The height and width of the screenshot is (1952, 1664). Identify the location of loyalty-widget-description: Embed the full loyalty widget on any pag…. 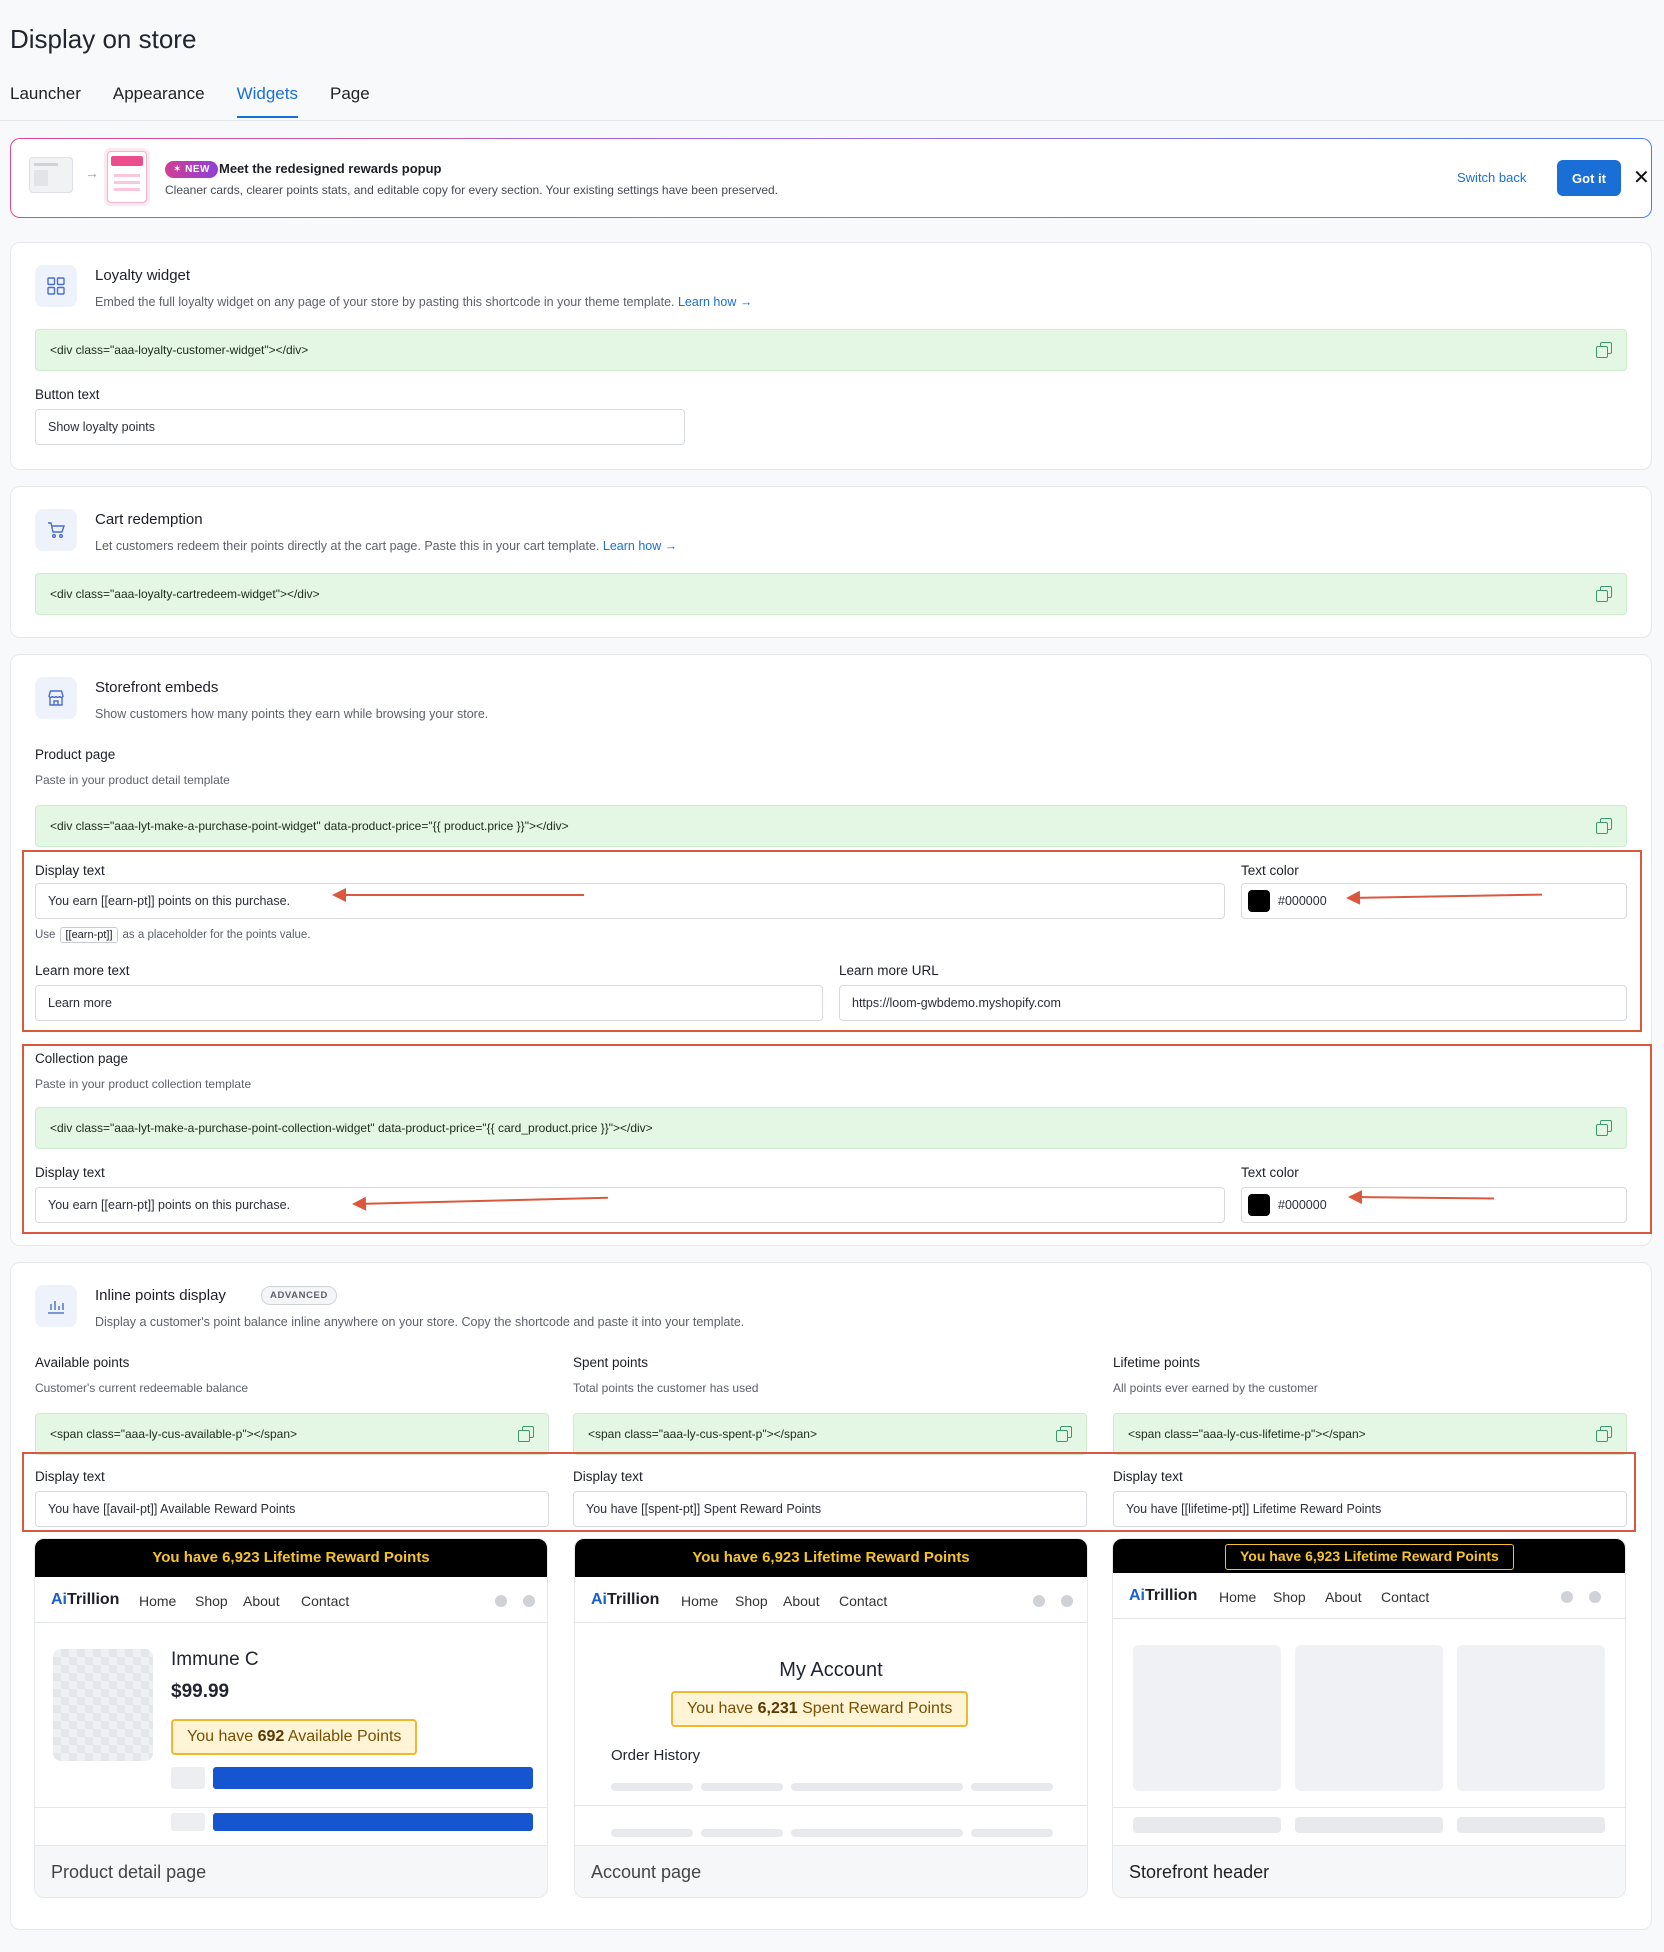
(423, 302).